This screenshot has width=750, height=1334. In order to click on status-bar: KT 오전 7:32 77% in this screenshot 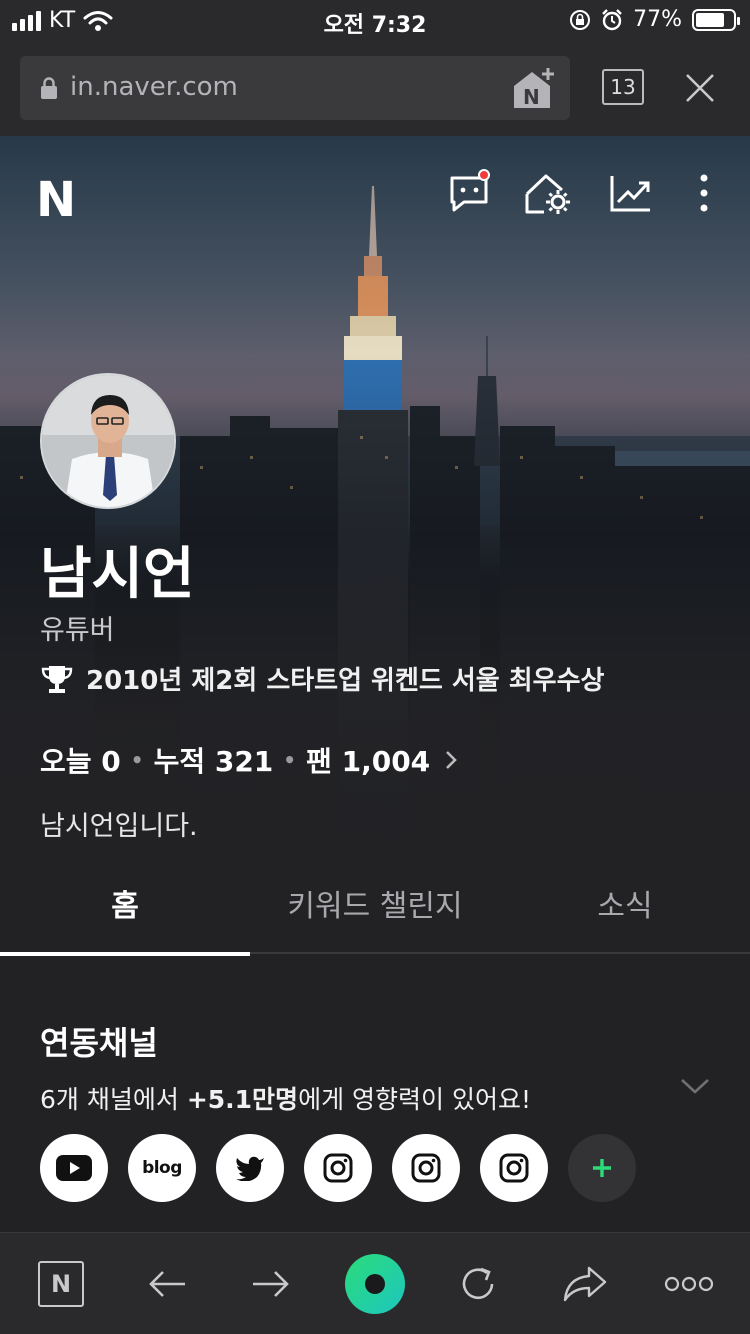, I will do `click(375, 20)`.